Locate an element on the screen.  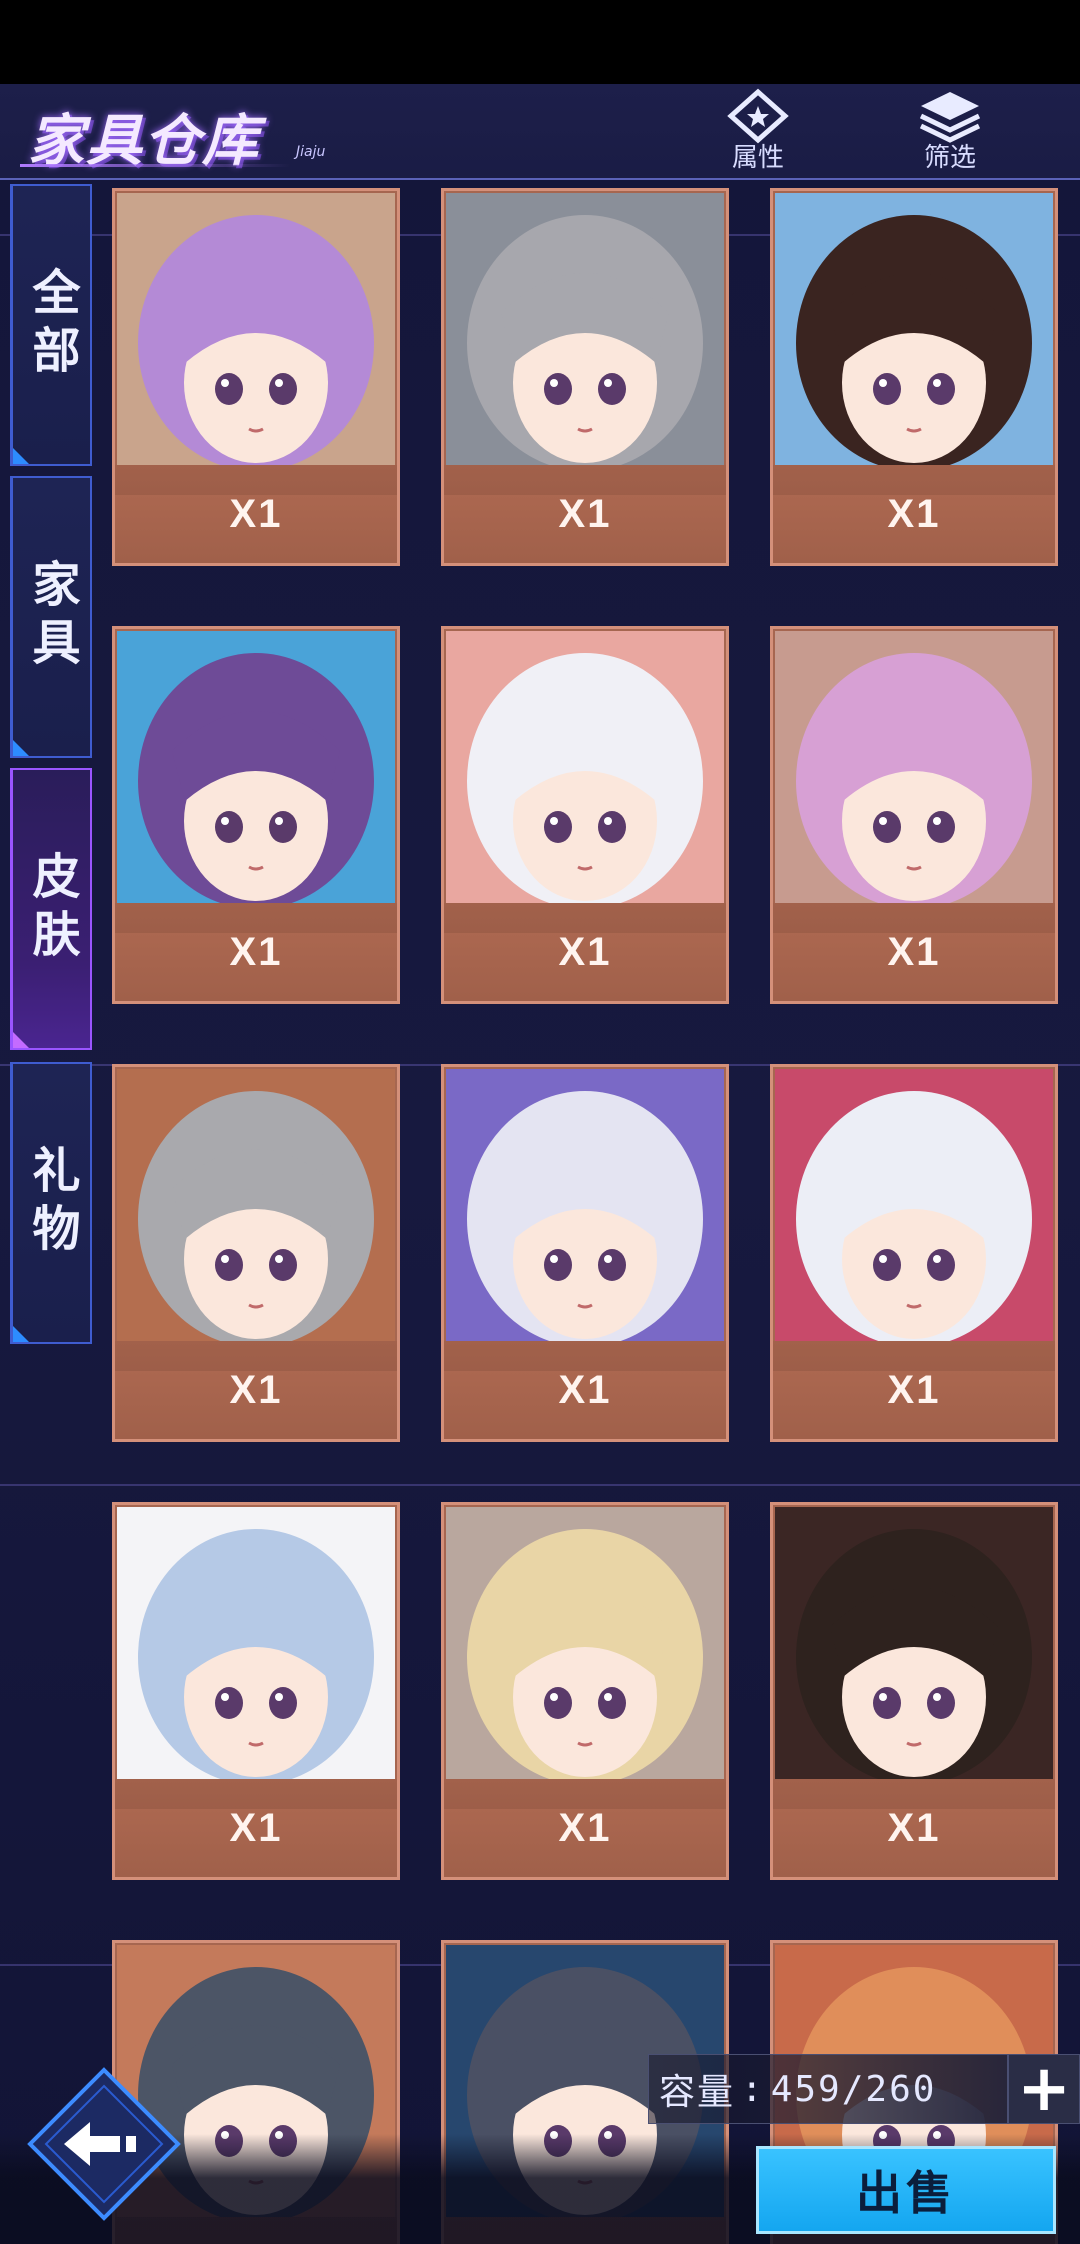
capacity-display: 容量 : 459/260 is located at coordinates (828, 2089).